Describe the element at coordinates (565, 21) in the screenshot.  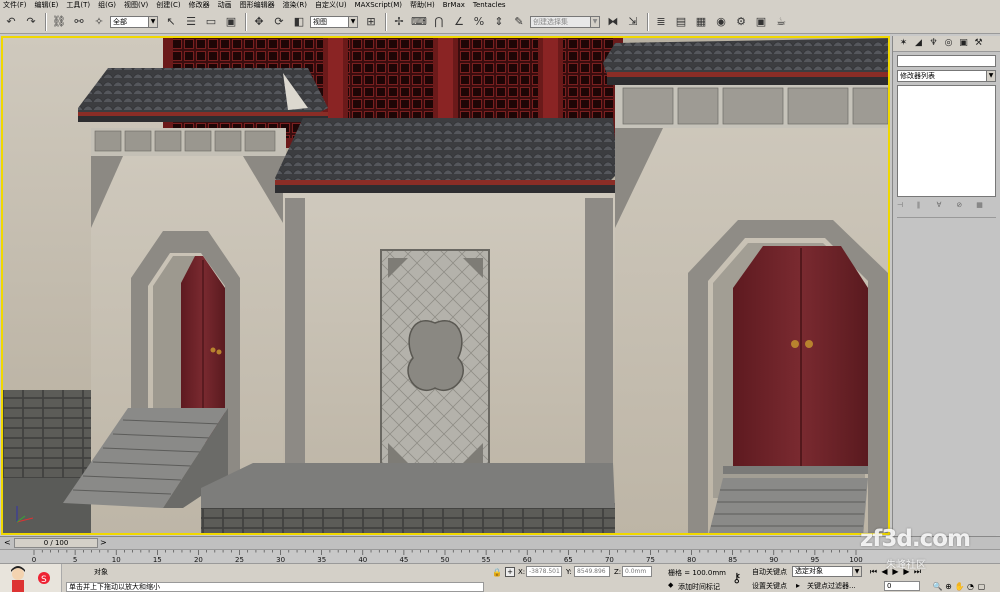
I see `named-selection-dropdown: 创建选择集 ▼` at that location.